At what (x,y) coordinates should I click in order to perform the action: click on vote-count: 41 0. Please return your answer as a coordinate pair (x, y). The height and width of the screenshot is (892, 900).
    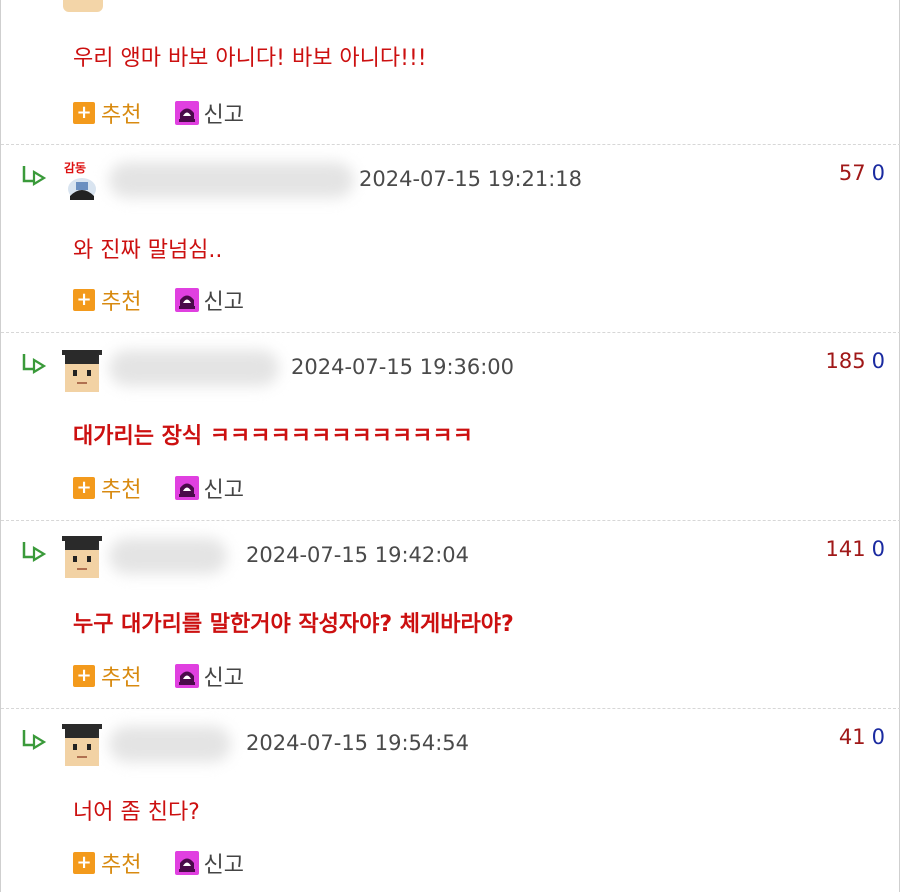
    Looking at the image, I should click on (862, 737).